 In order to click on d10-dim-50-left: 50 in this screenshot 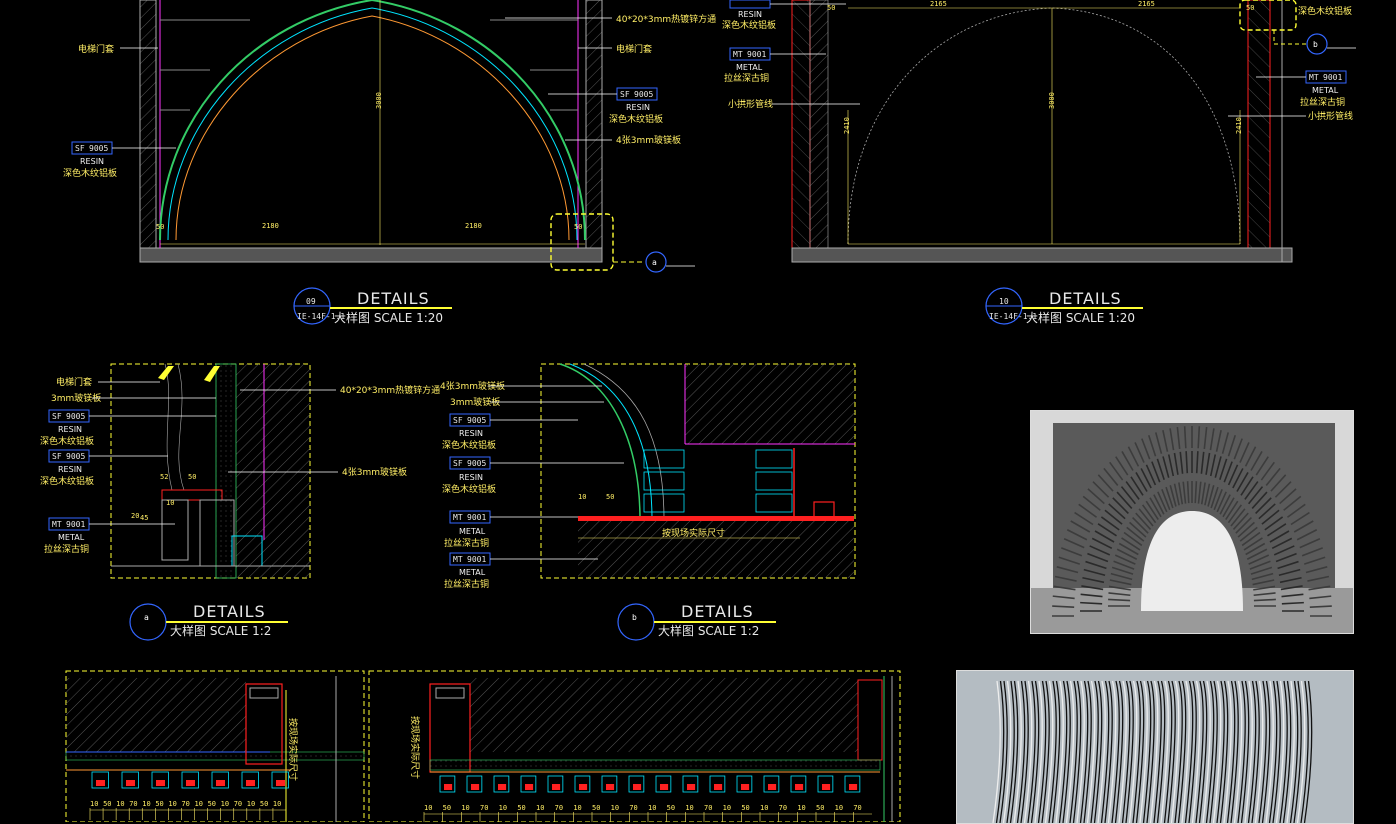, I will do `click(831, 8)`.